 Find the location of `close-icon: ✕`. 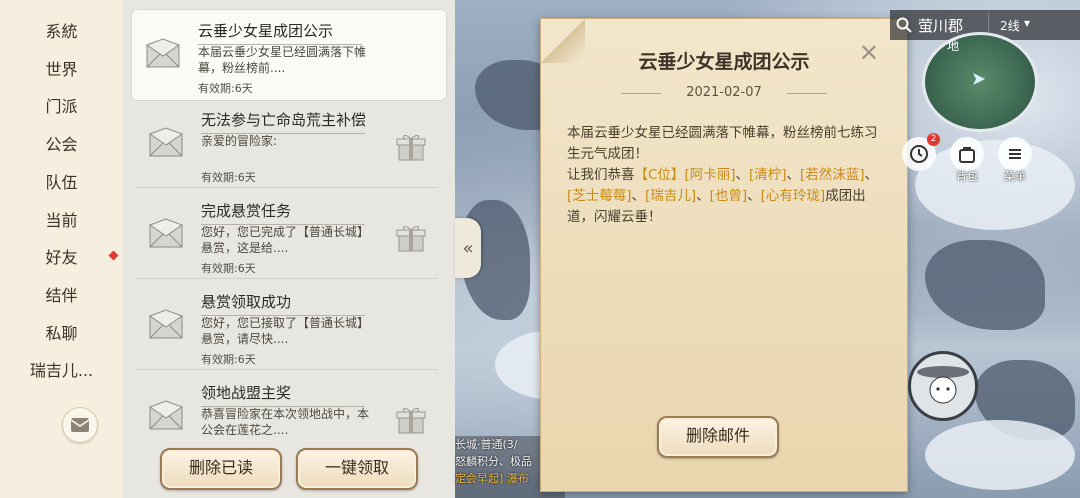

close-icon: ✕ is located at coordinates (869, 53).